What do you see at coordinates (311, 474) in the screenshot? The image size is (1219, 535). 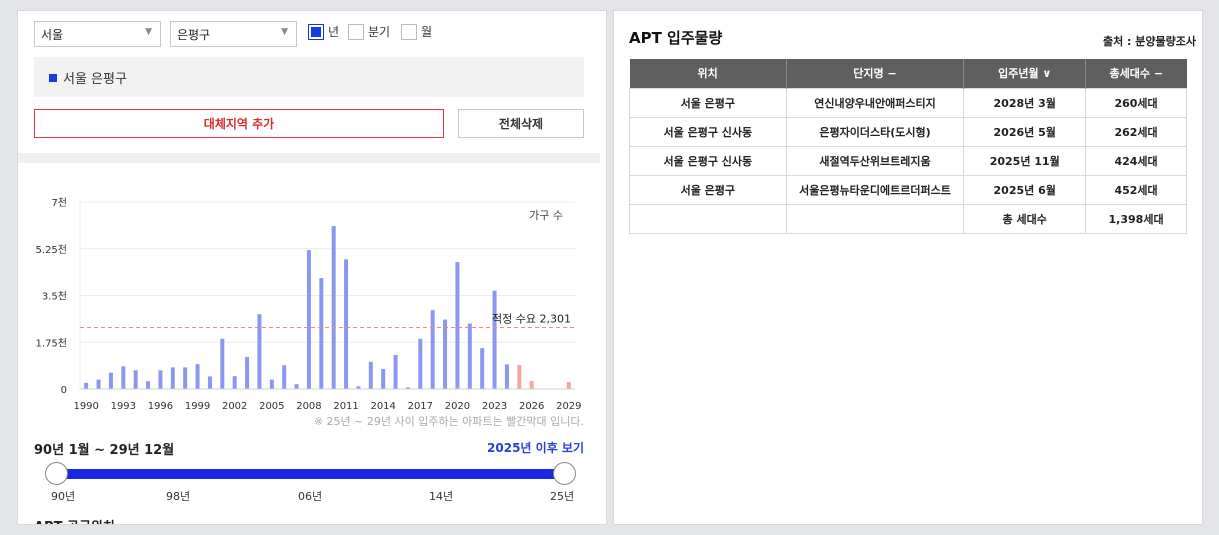 I see `range-slider-track` at bounding box center [311, 474].